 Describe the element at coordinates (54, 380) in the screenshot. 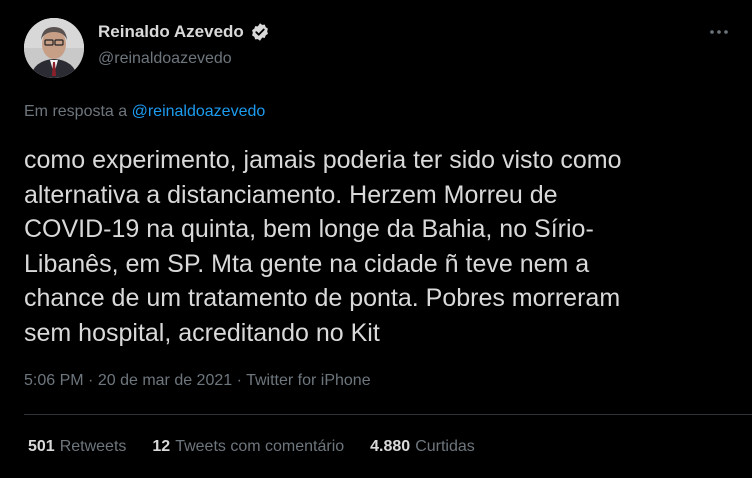

I see `tweet-time: 5:06 PM` at that location.